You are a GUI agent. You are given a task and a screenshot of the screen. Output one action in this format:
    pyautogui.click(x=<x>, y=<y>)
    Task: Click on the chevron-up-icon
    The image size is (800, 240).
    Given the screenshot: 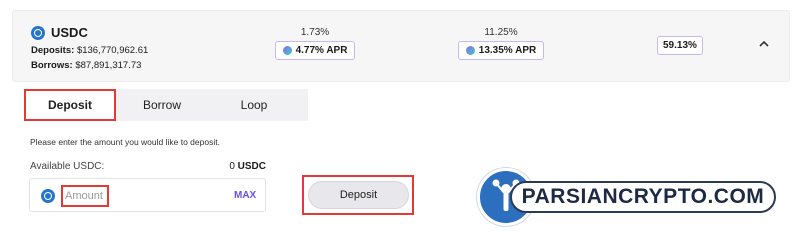 What is the action you would take?
    pyautogui.click(x=764, y=43)
    